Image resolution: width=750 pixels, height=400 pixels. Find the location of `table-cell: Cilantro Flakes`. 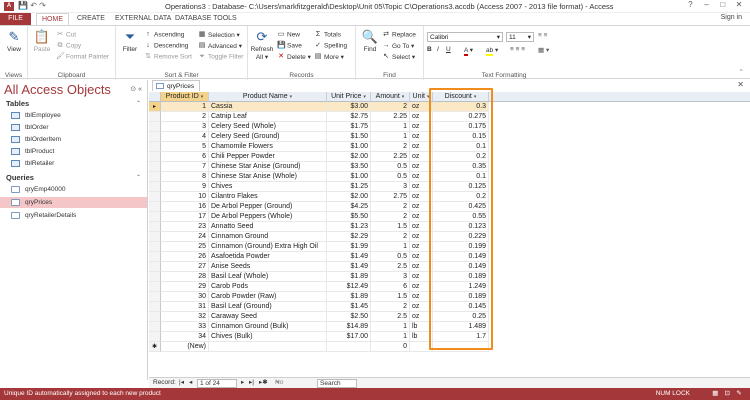

table-cell: Cilantro Flakes is located at coordinates (268, 197).